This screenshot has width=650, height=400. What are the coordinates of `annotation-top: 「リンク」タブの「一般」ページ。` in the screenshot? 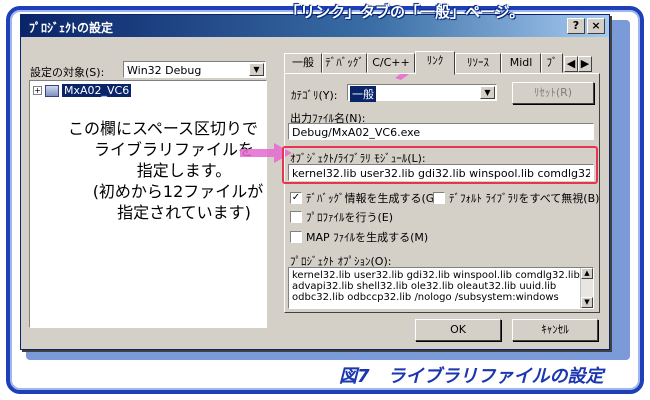 It's located at (405, 12).